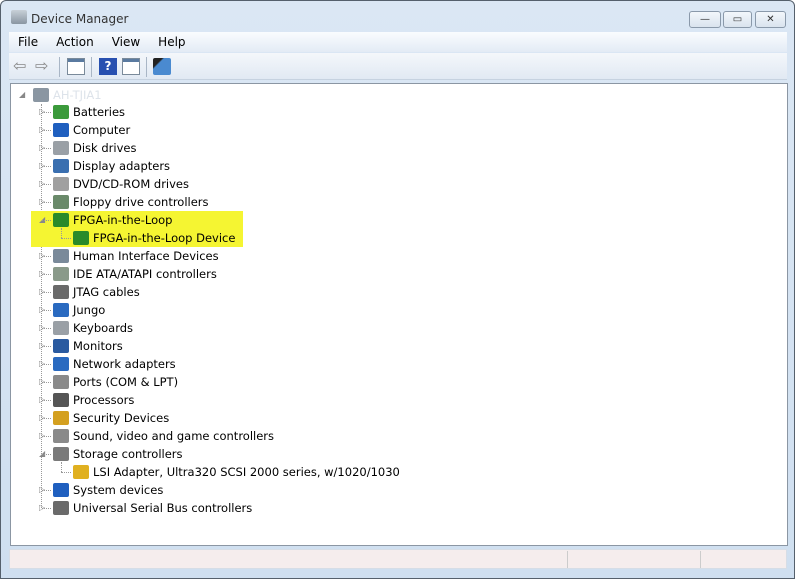 The image size is (795, 579). What do you see at coordinates (102, 130) in the screenshot?
I see `tree-item-label: Computer` at bounding box center [102, 130].